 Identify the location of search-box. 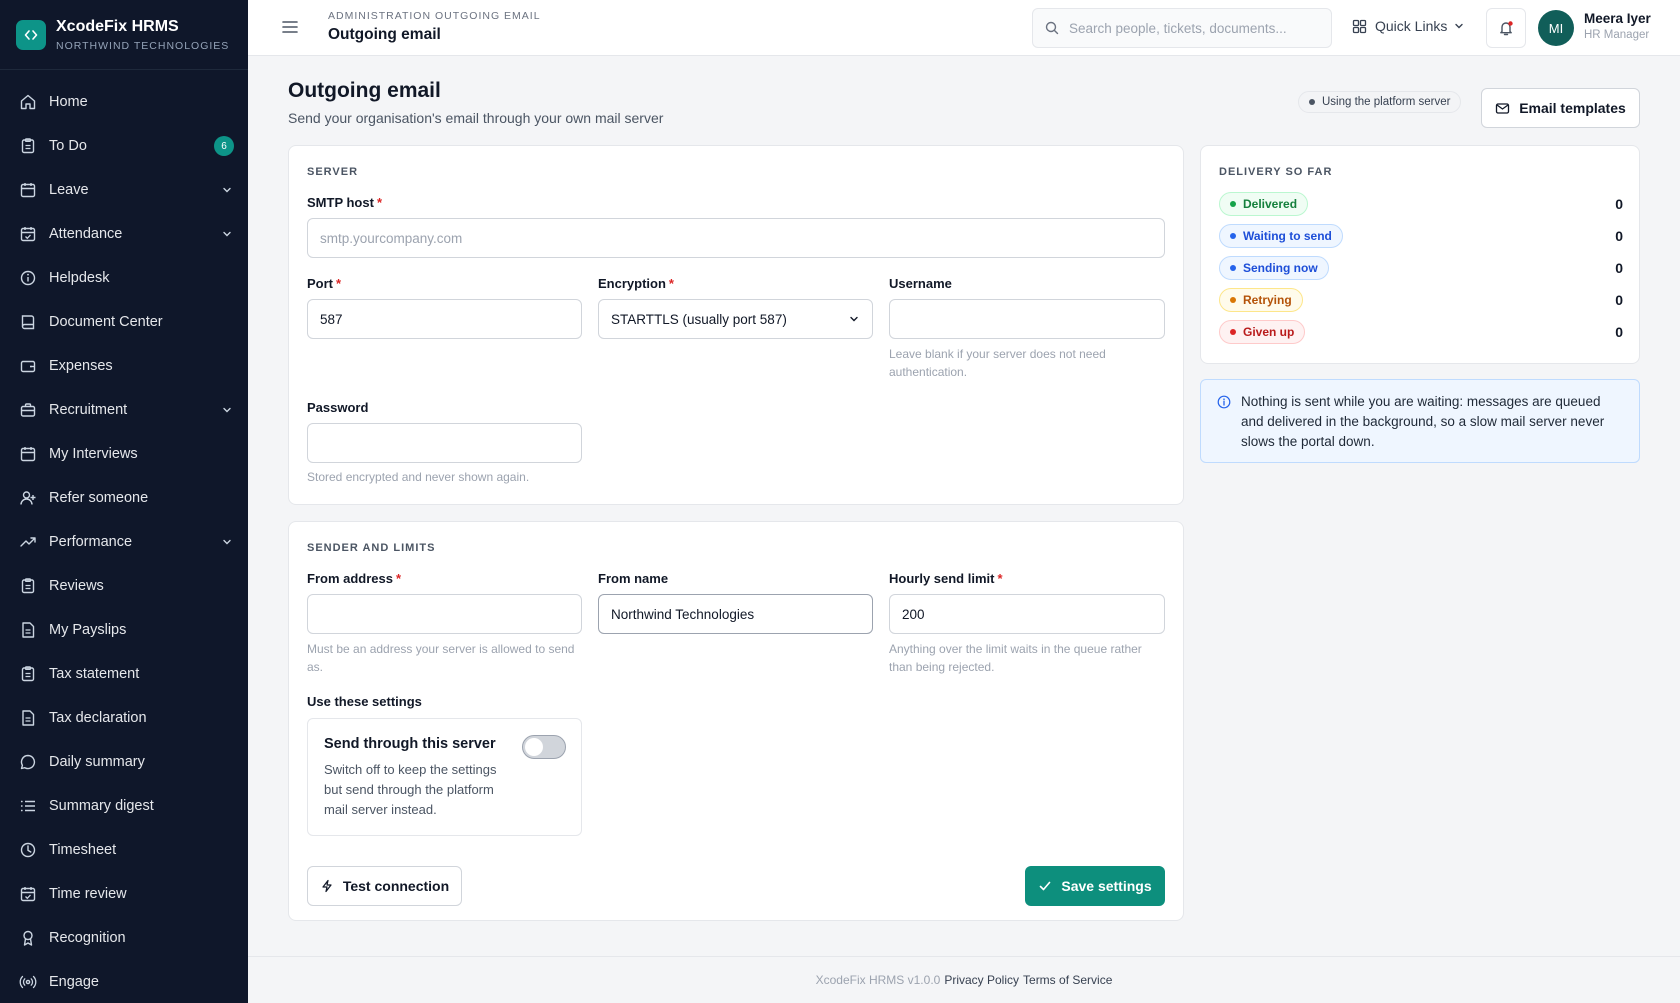
(1182, 28).